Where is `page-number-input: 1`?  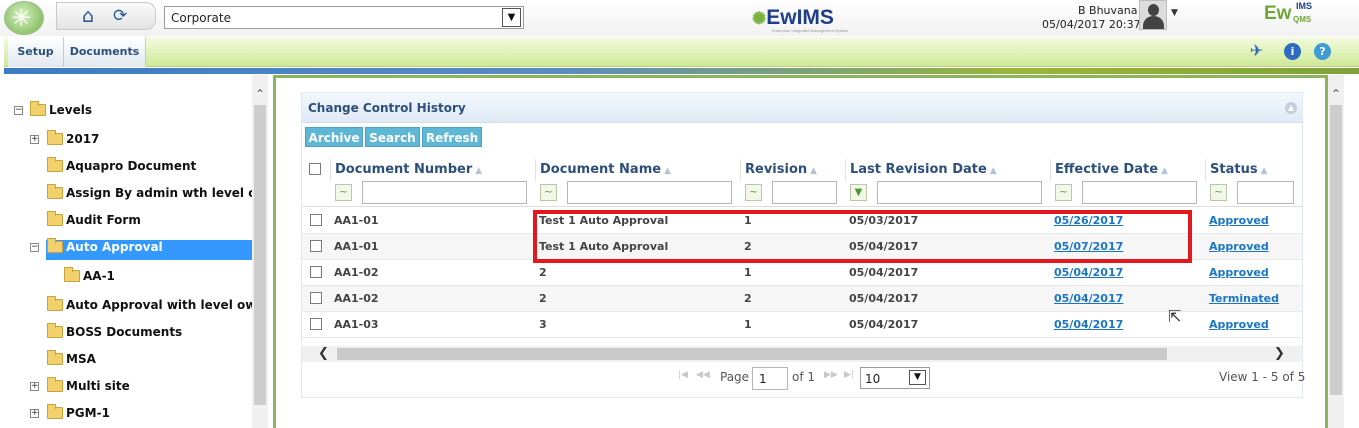 page-number-input: 1 is located at coordinates (770, 378).